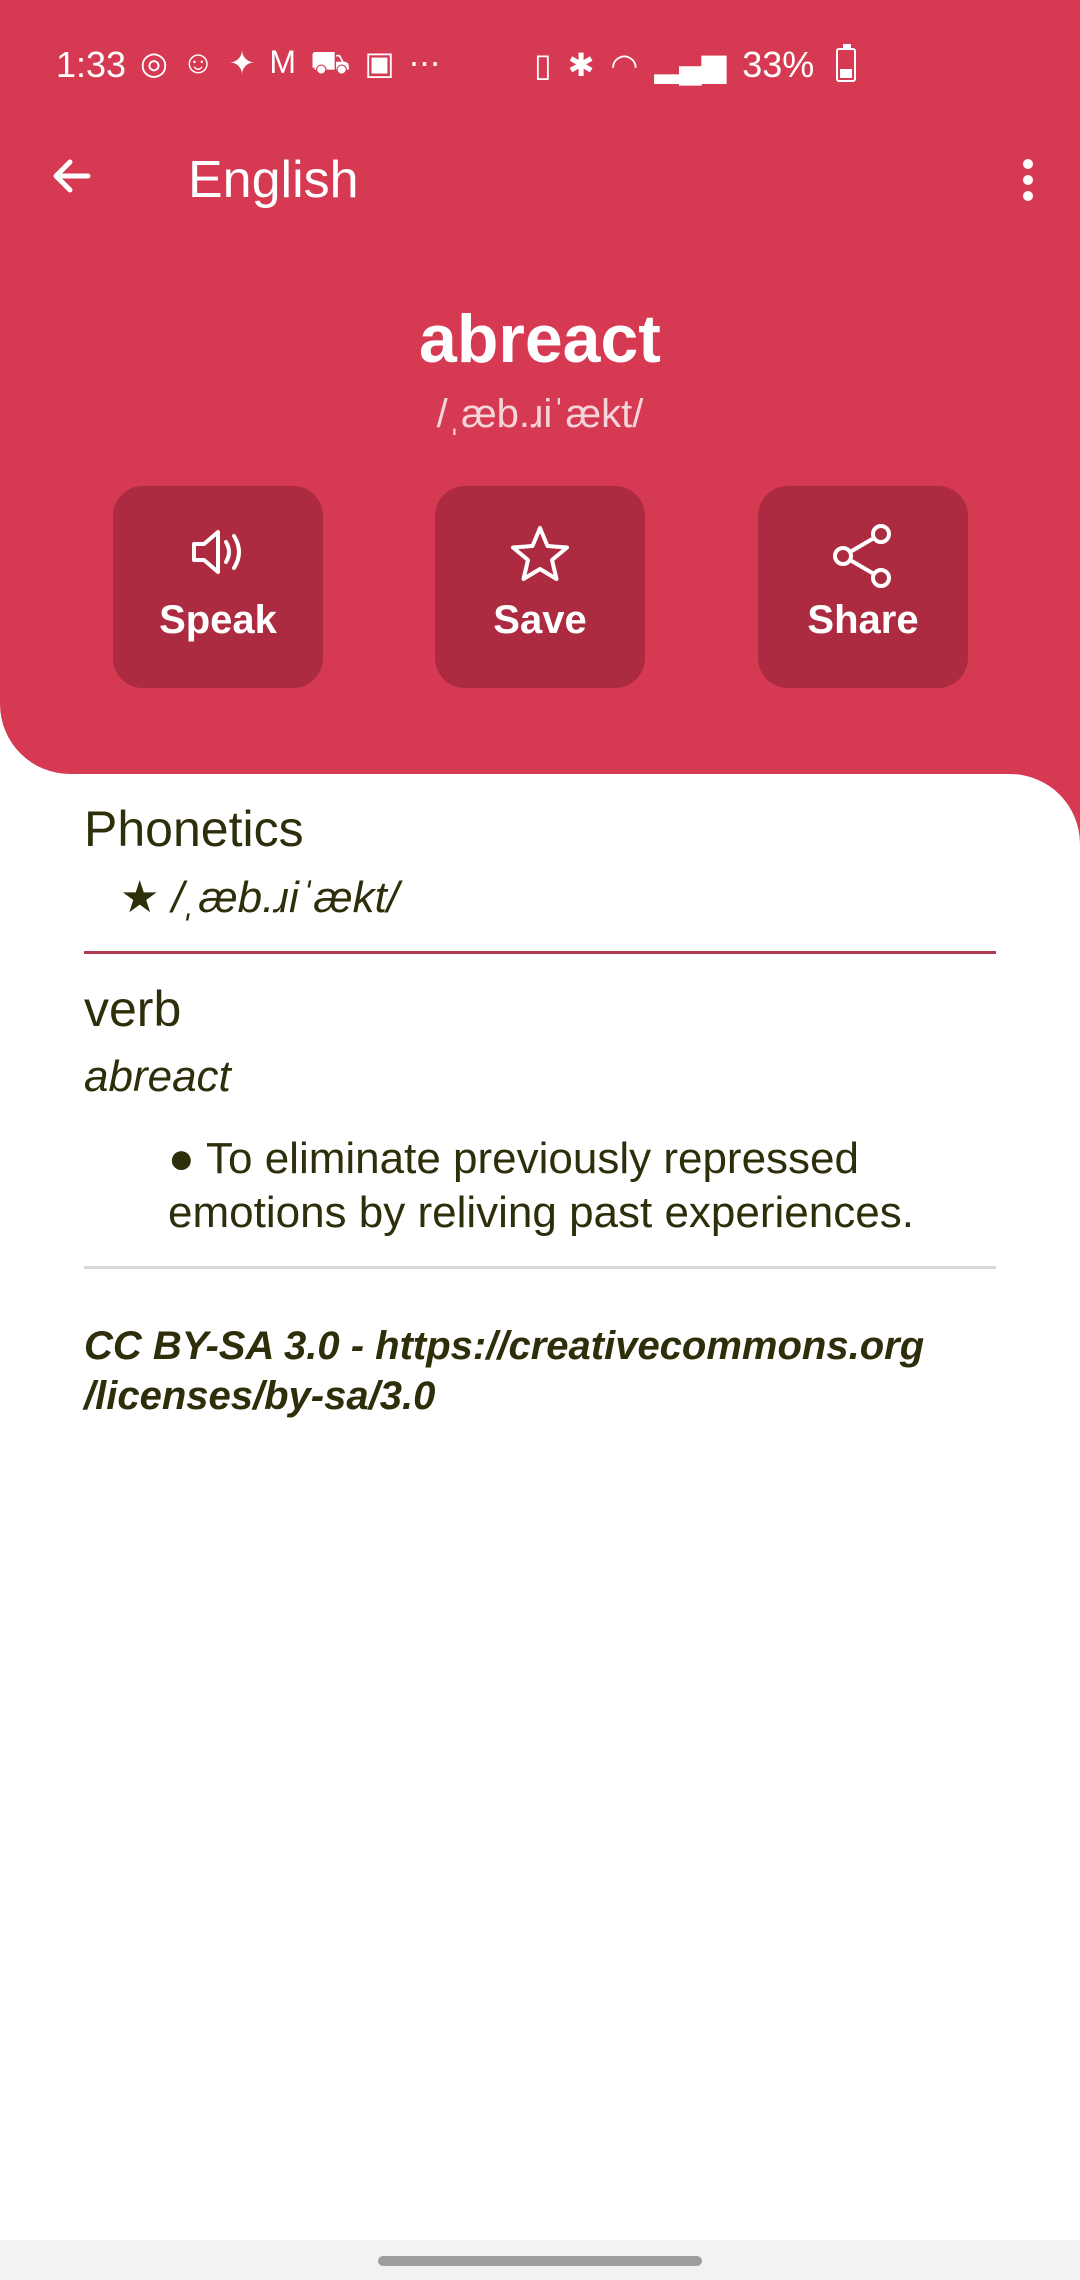  Describe the element at coordinates (624, 65) in the screenshot. I see `wifi-icon: ◠` at that location.